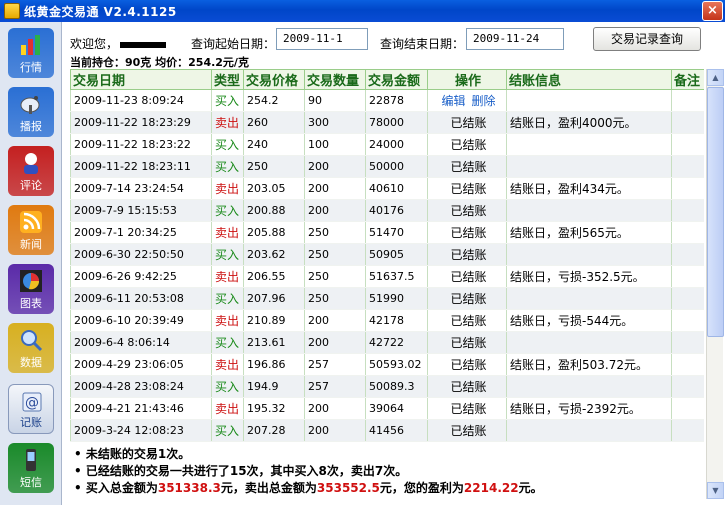 This screenshot has width=725, height=505. Describe the element at coordinates (100, 11) in the screenshot. I see `window-title: 纸黄金交易通 V2.4.1125` at that location.